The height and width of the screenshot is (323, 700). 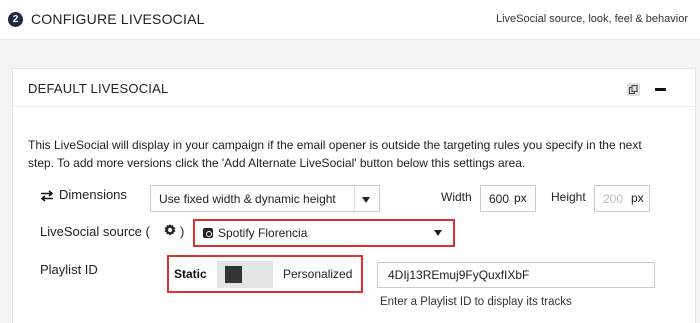 I want to click on toggle-personalized-label: Personalized, so click(x=317, y=274).